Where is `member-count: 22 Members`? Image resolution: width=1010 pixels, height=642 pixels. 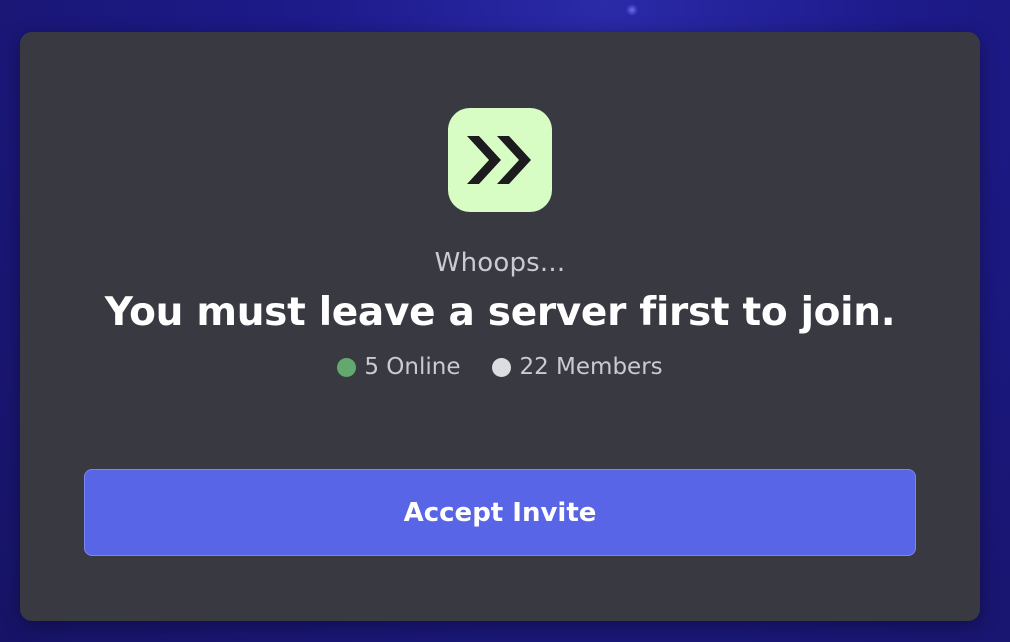 member-count: 22 Members is located at coordinates (577, 367).